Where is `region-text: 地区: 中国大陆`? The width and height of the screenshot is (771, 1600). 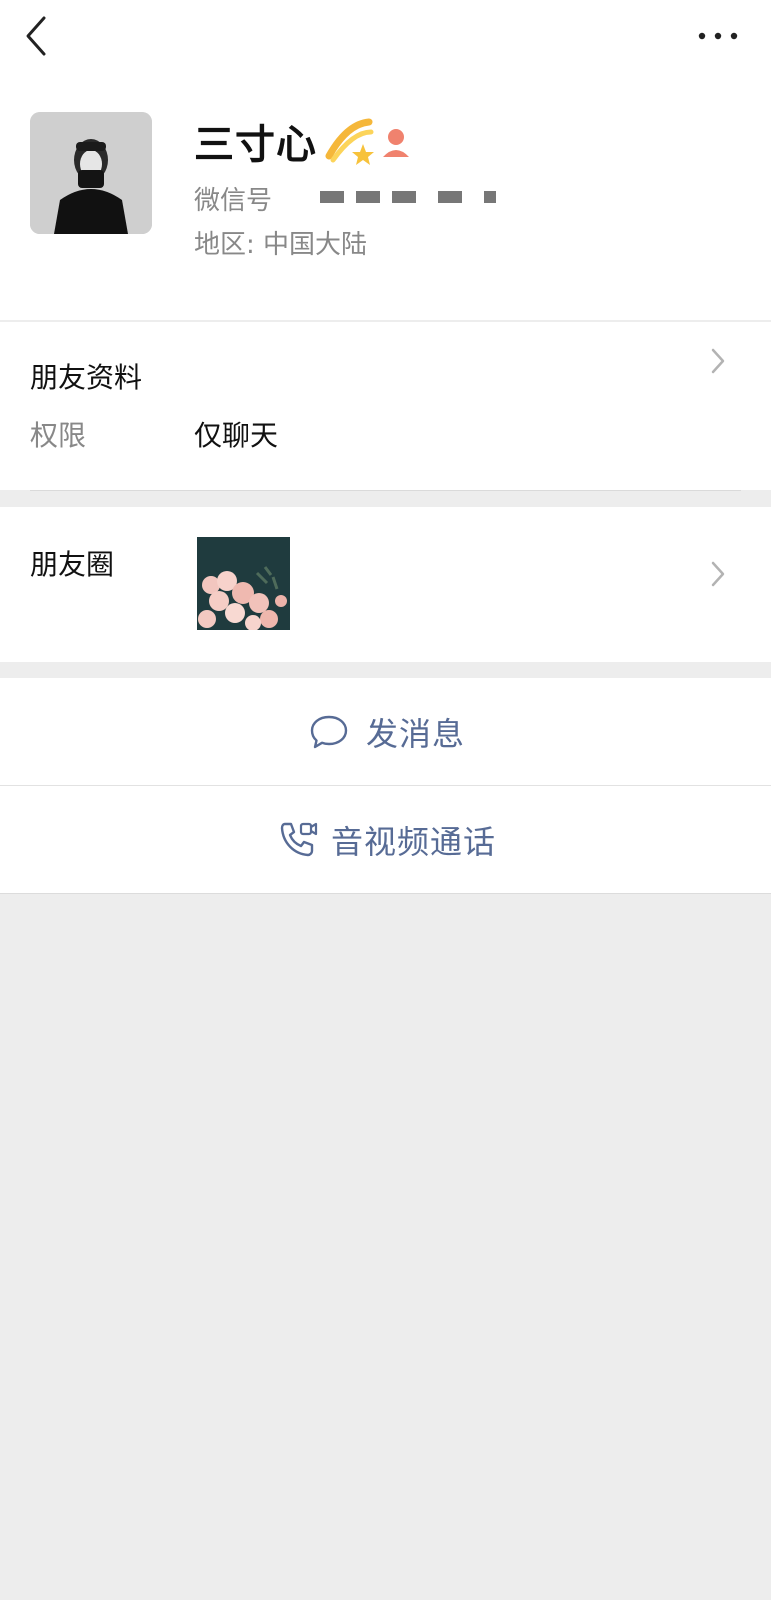 region-text: 地区: 中国大陆 is located at coordinates (281, 245).